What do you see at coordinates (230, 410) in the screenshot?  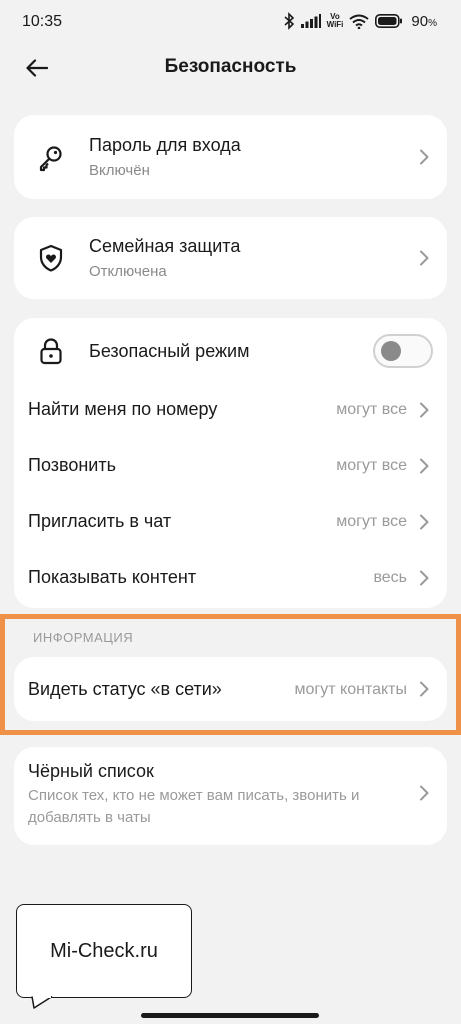 I see `find-by-number-row: Найти меня по номеру могут все` at bounding box center [230, 410].